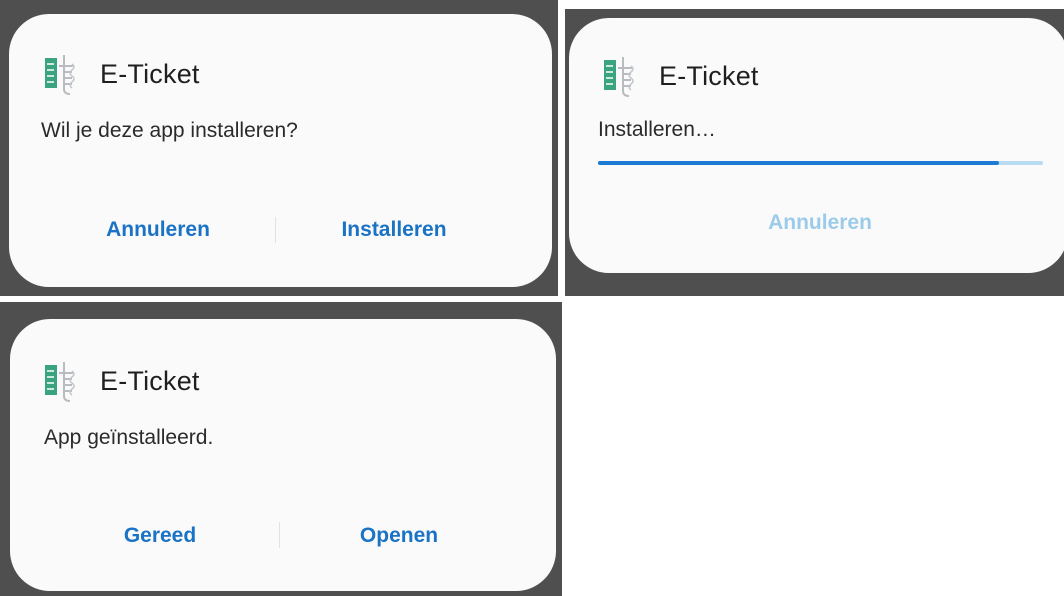 The height and width of the screenshot is (596, 1064). I want to click on install-progress-fill, so click(798, 163).